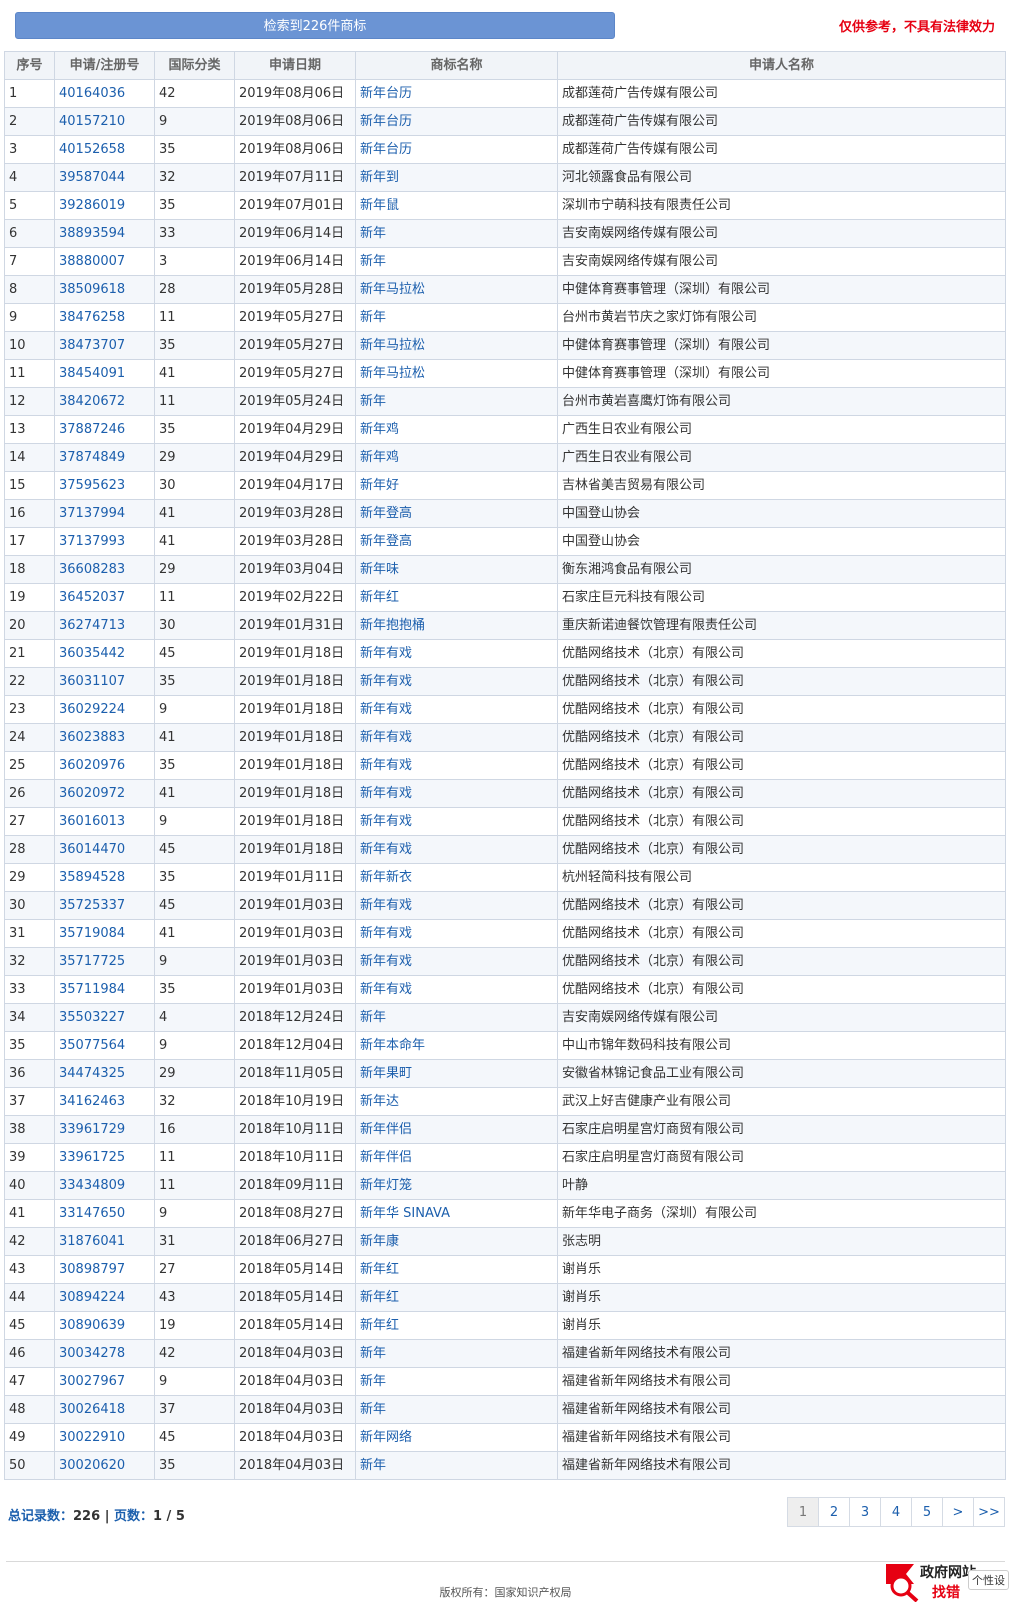 The image size is (1011, 1606). I want to click on reg-number-link: 36014470, so click(104, 849).